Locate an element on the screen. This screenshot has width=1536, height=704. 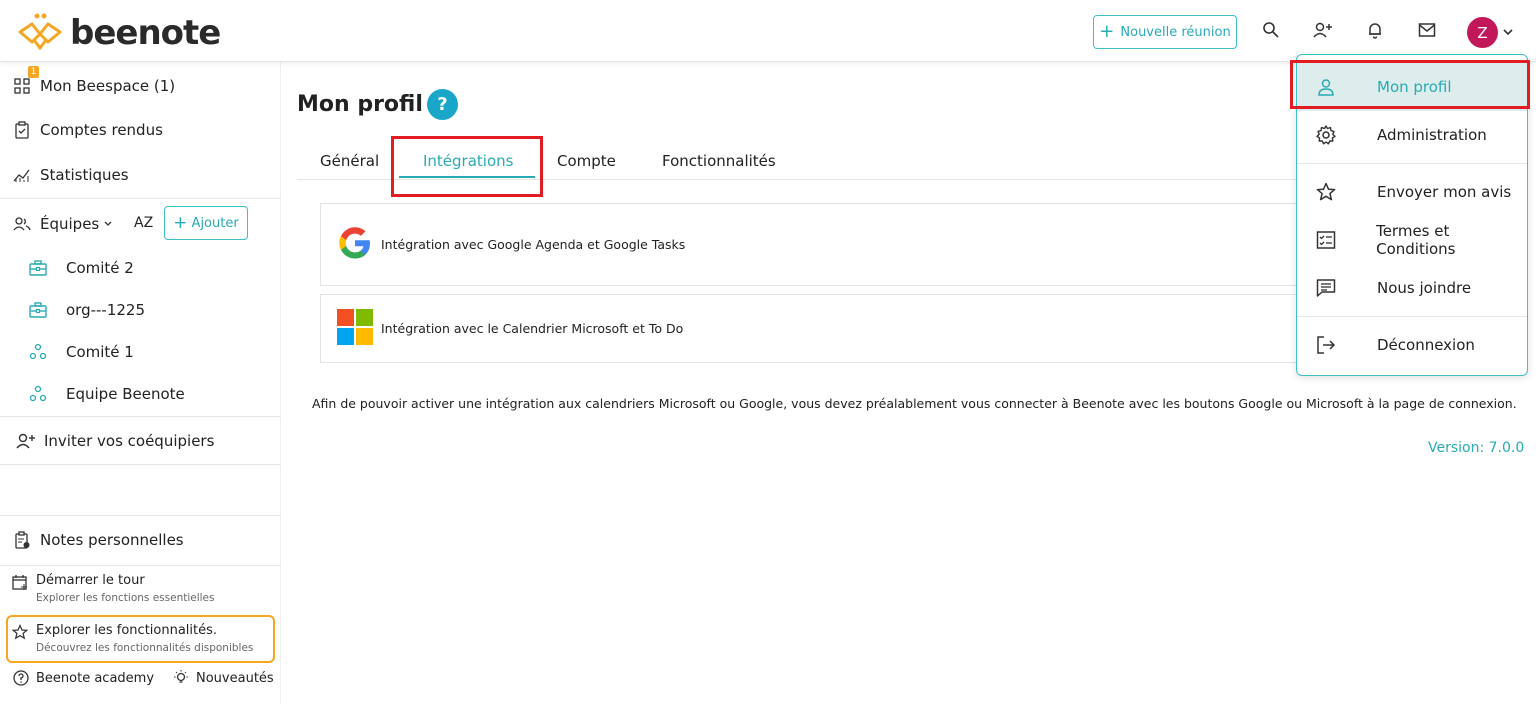
team-item: org---1225 is located at coordinates (86, 310).